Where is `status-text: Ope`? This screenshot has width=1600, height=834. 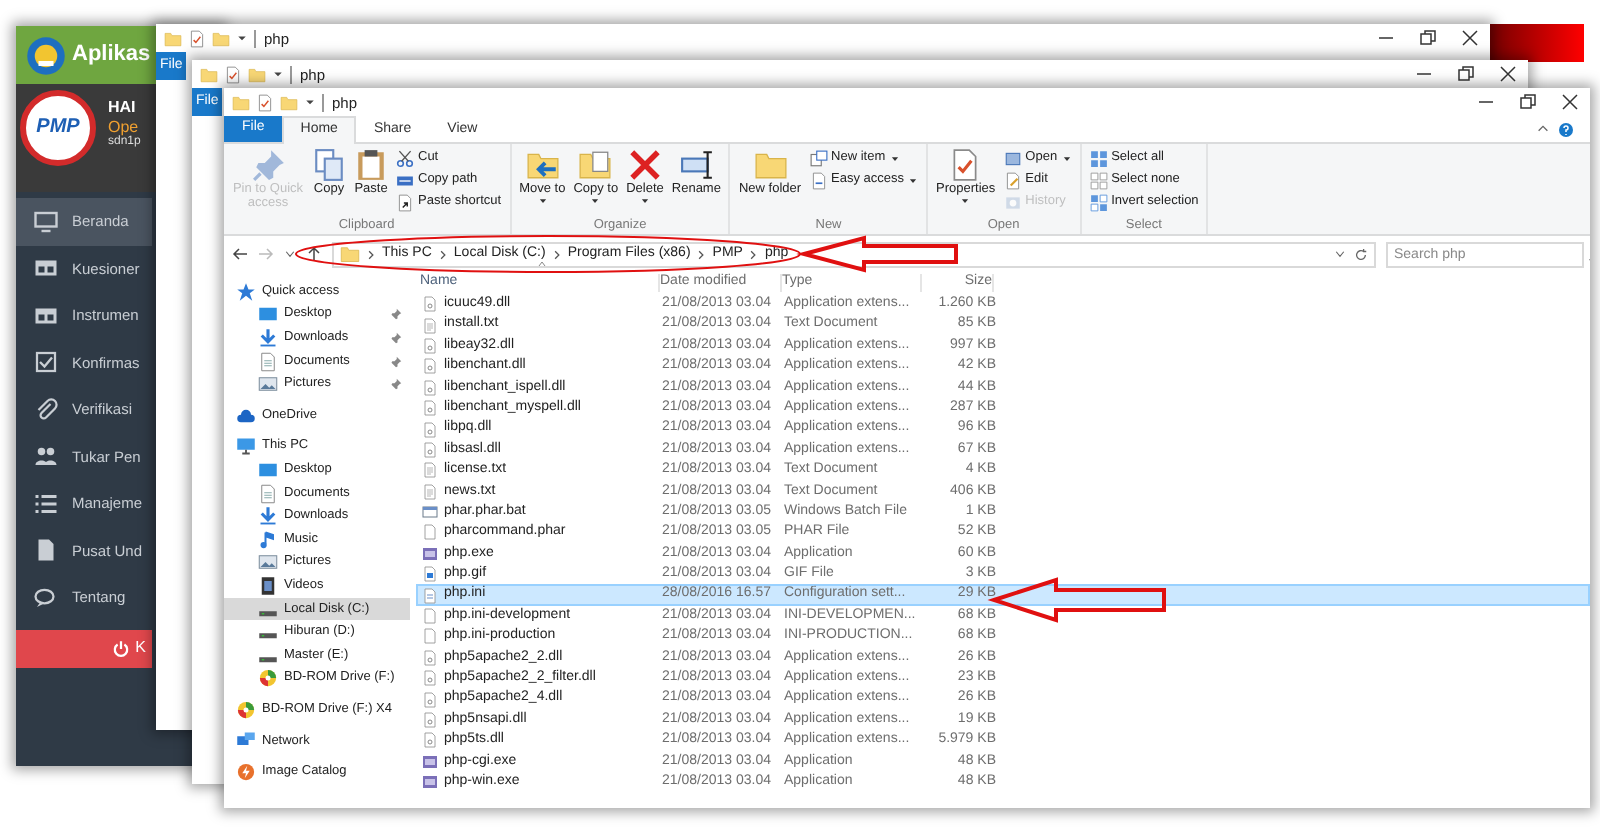 status-text: Ope is located at coordinates (123, 126).